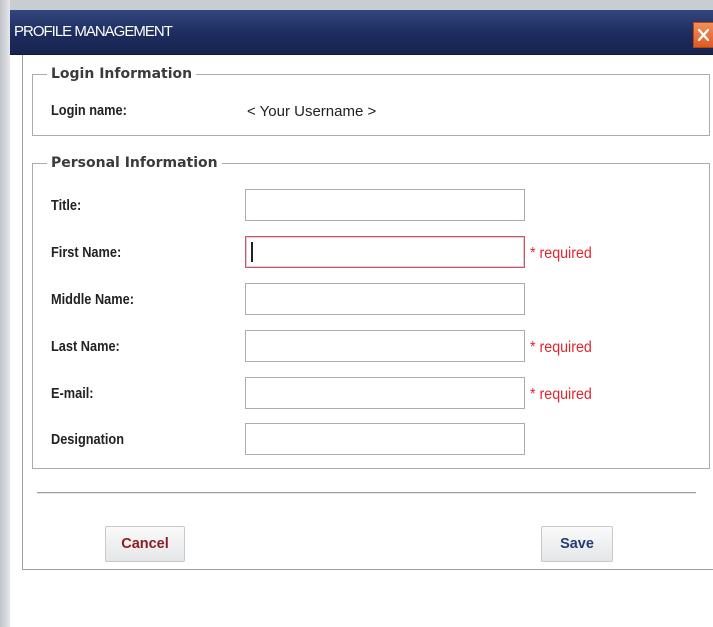  What do you see at coordinates (385, 252) in the screenshot?
I see `first-name-input` at bounding box center [385, 252].